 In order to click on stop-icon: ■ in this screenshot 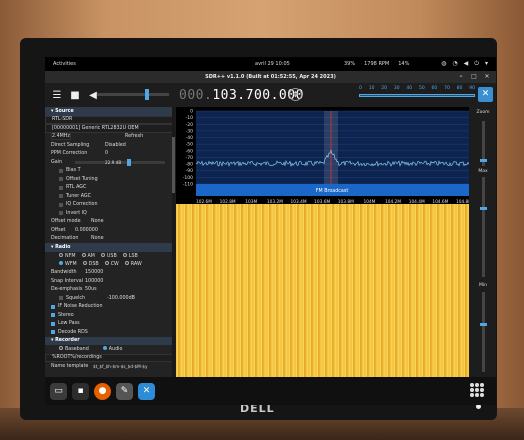, I will do `click(75, 95)`.